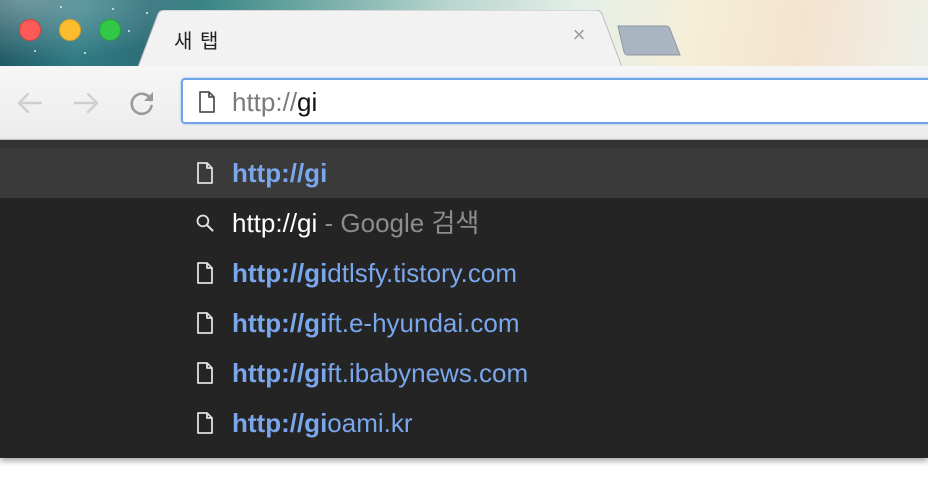  What do you see at coordinates (380, 38) in the screenshot?
I see `tab-new-tab: 새 탭 ×` at bounding box center [380, 38].